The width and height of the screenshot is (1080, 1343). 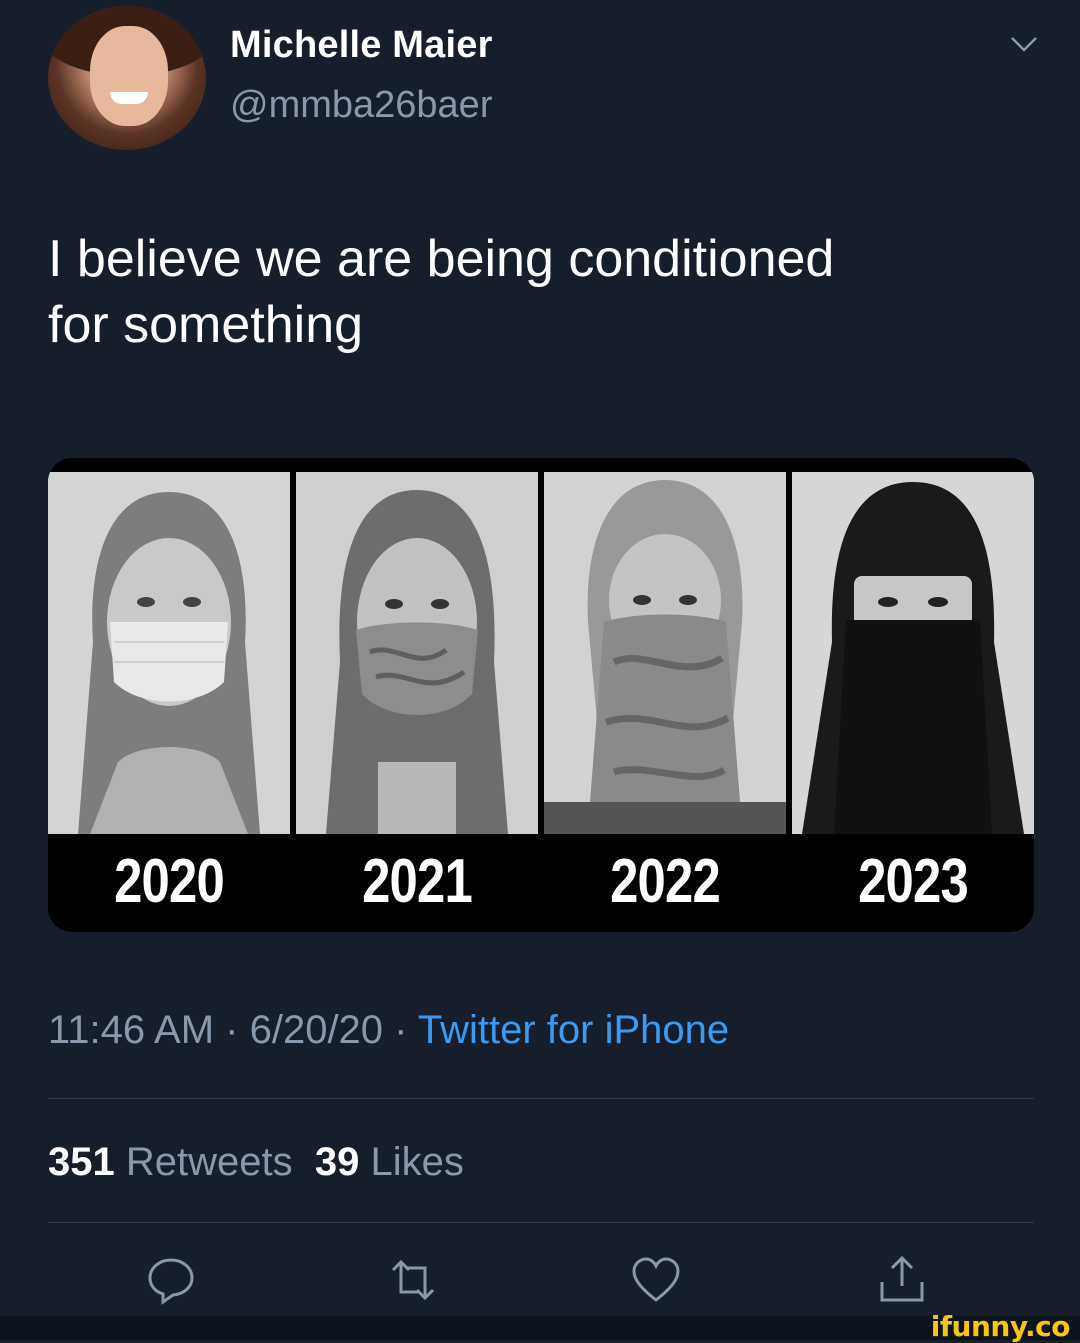 What do you see at coordinates (337, 1162) in the screenshot?
I see `likes-count: 39` at bounding box center [337, 1162].